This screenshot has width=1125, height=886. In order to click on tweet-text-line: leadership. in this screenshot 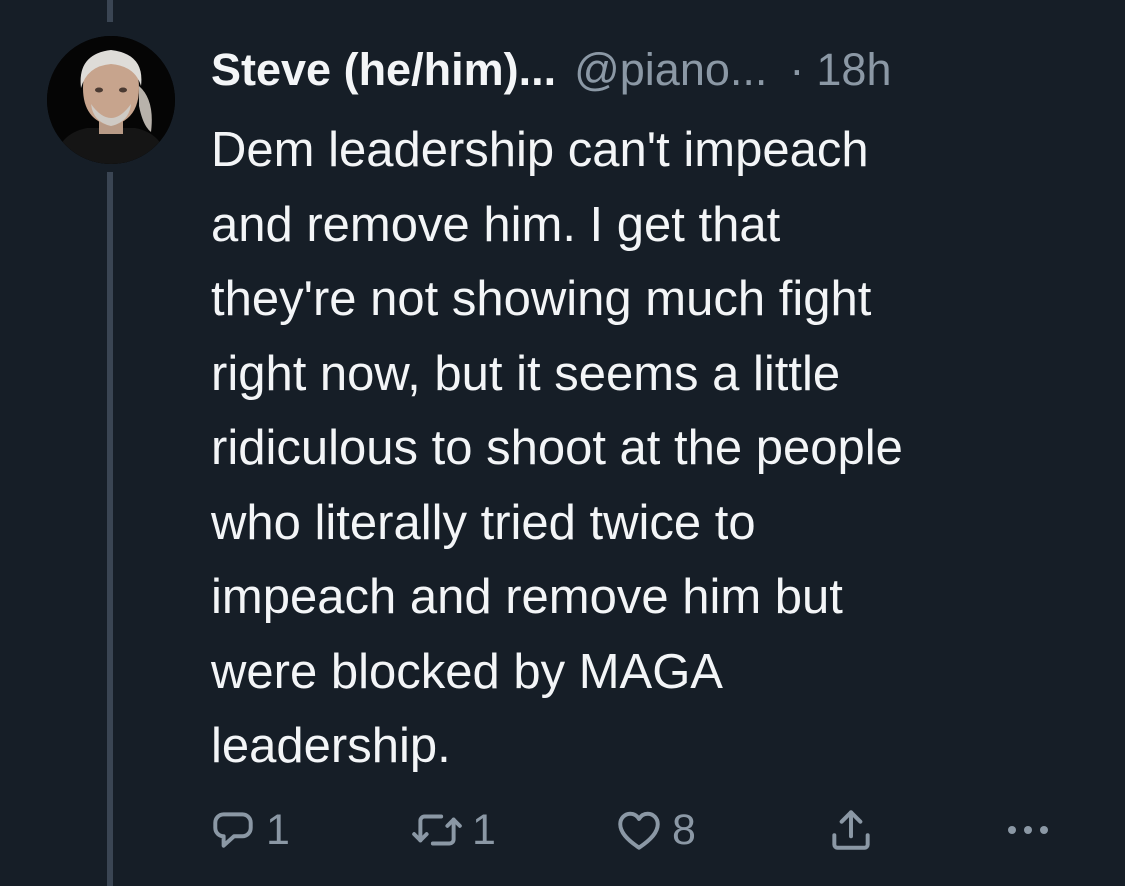, I will do `click(331, 746)`.